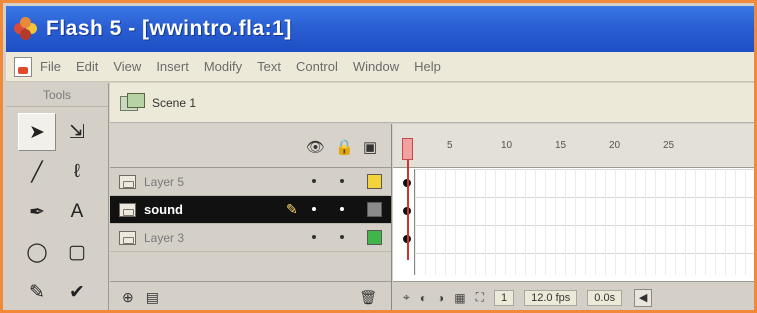 The height and width of the screenshot is (313, 757). Describe the element at coordinates (250, 146) in the screenshot. I see `layers-header: 👁 🔒 ▣` at that location.